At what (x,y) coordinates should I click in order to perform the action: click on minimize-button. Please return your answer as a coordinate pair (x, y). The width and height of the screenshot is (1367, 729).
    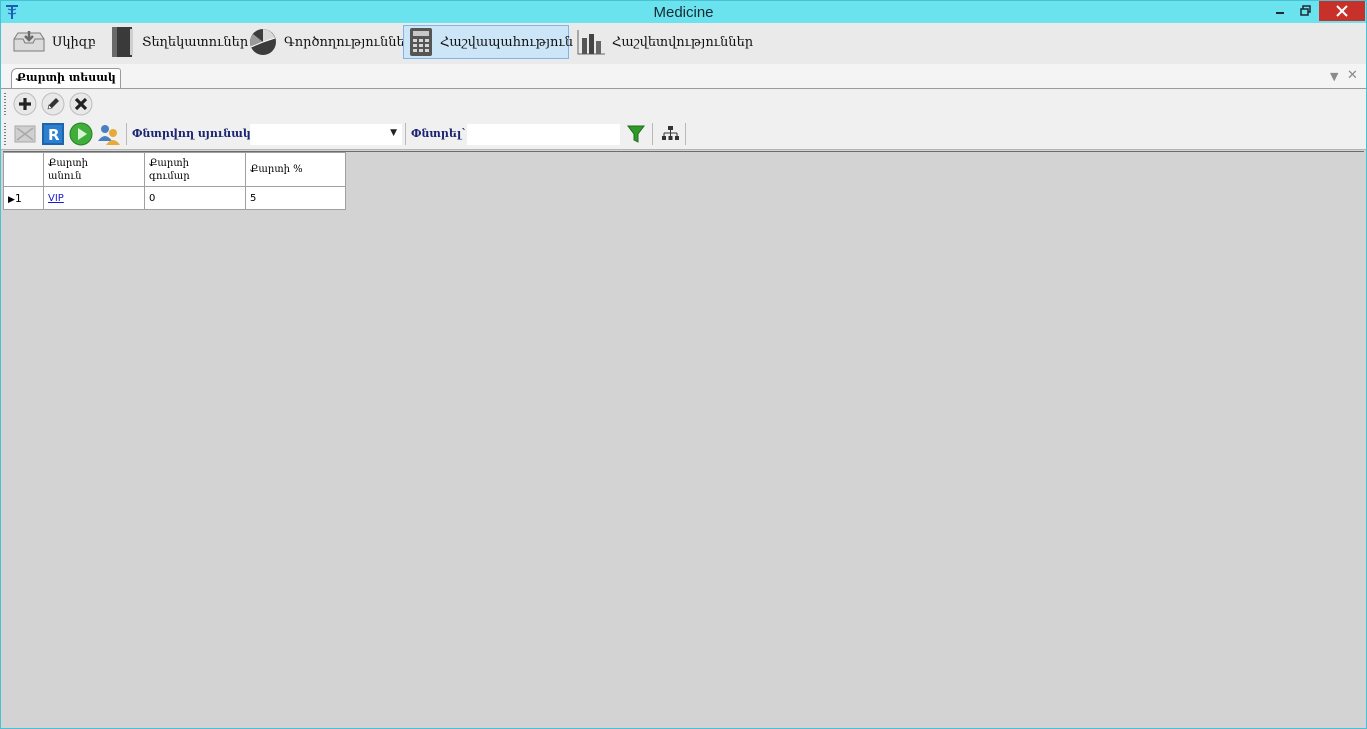
    Looking at the image, I should click on (1280, 11).